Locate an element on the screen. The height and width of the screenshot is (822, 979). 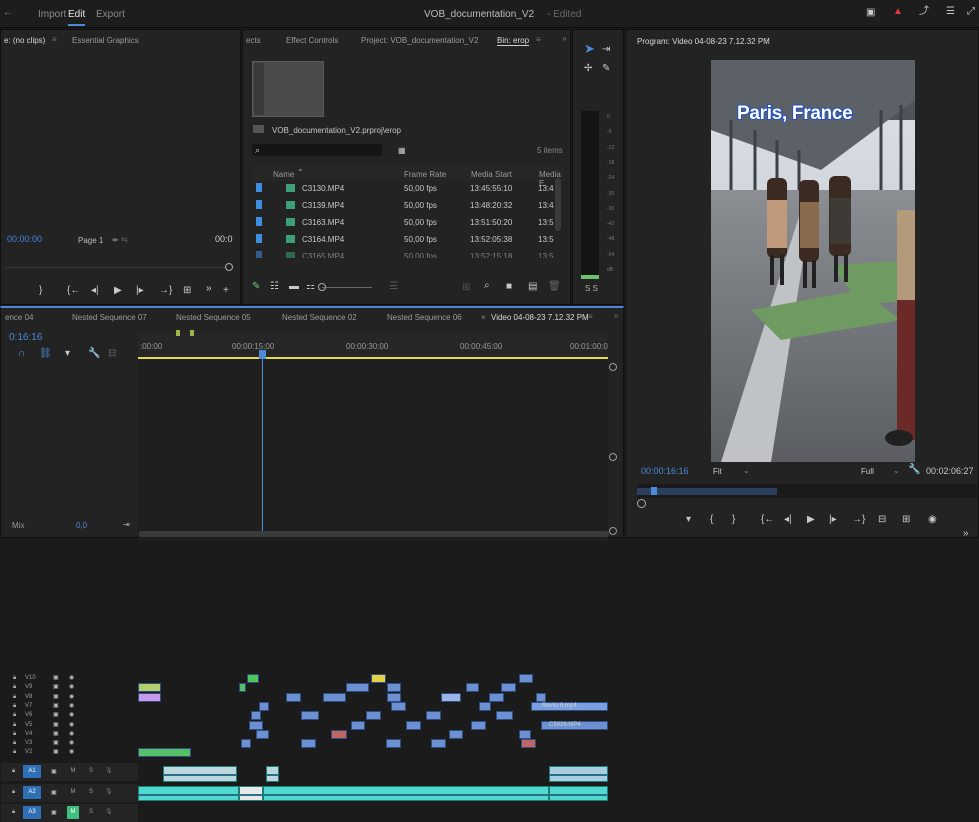
fit-chevron-icon: ⌄ is located at coordinates (746, 470).